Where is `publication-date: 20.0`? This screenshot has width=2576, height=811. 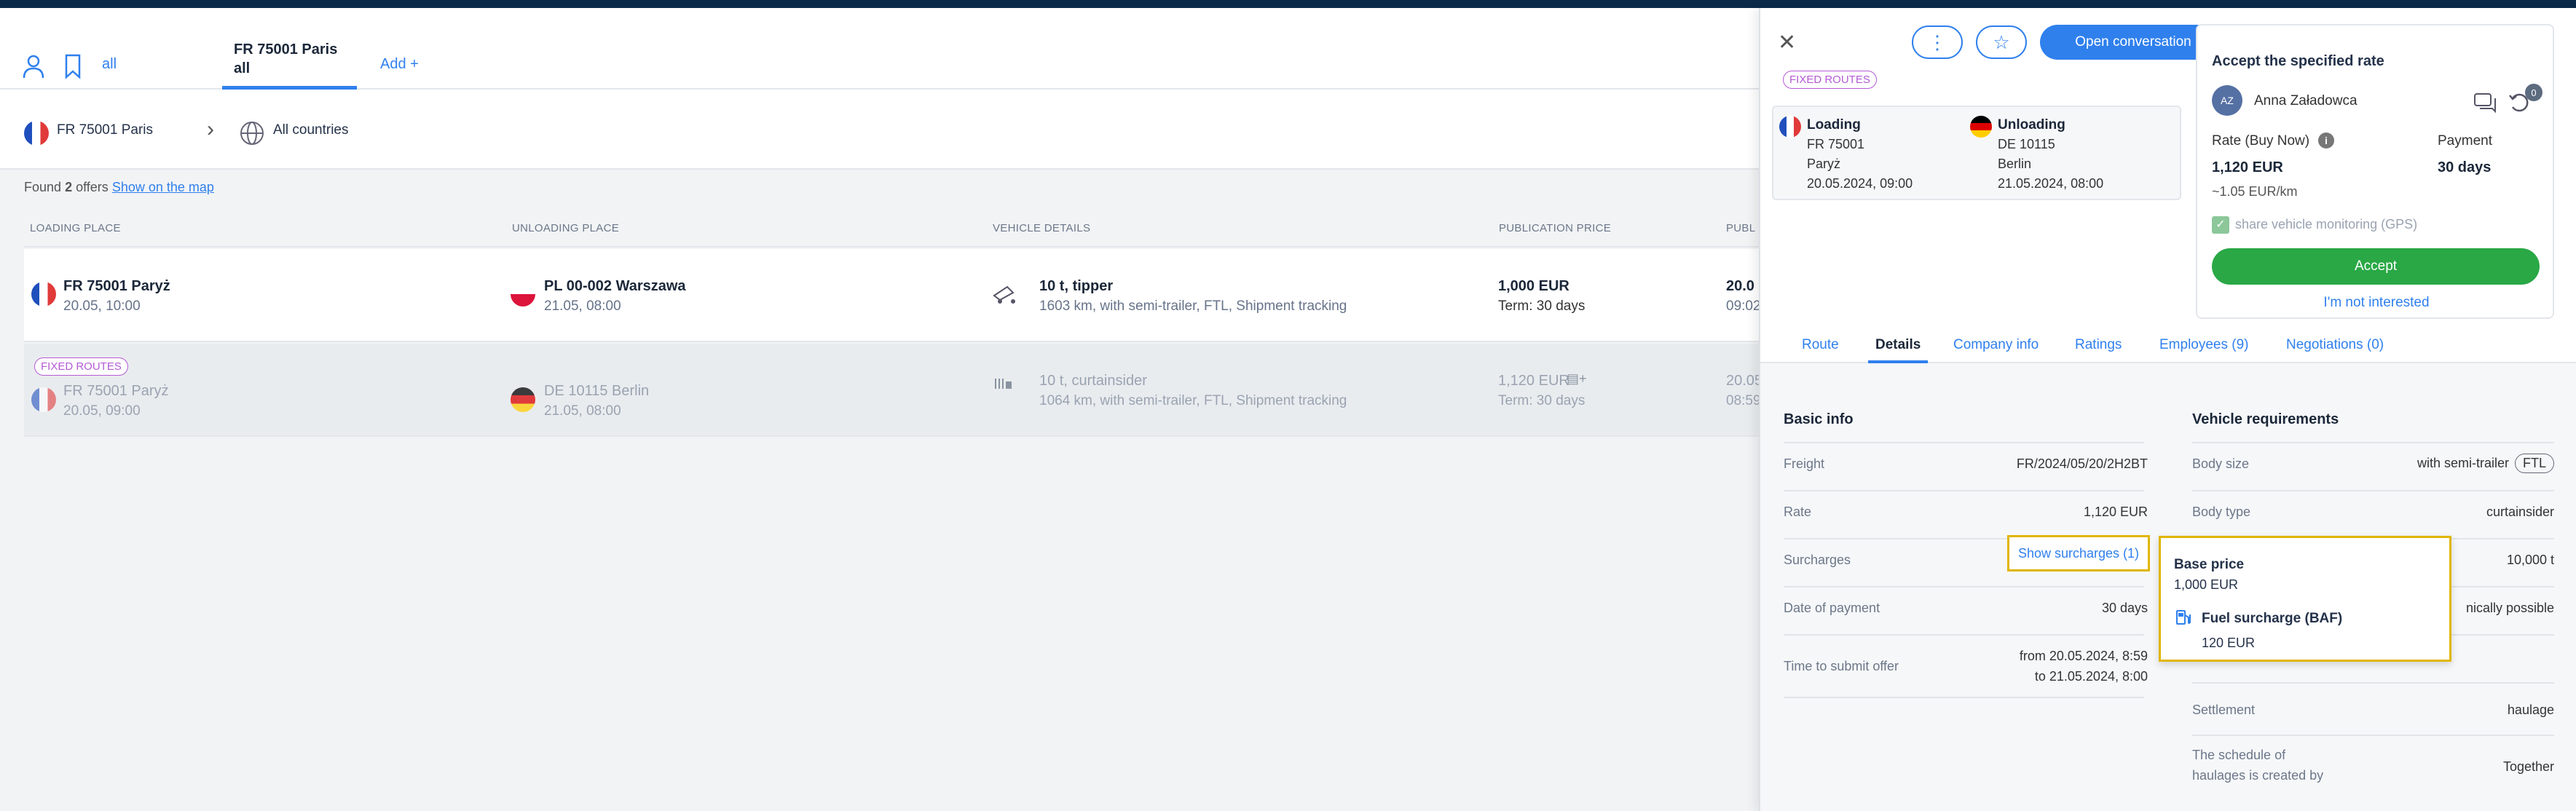 publication-date: 20.0 is located at coordinates (1740, 286).